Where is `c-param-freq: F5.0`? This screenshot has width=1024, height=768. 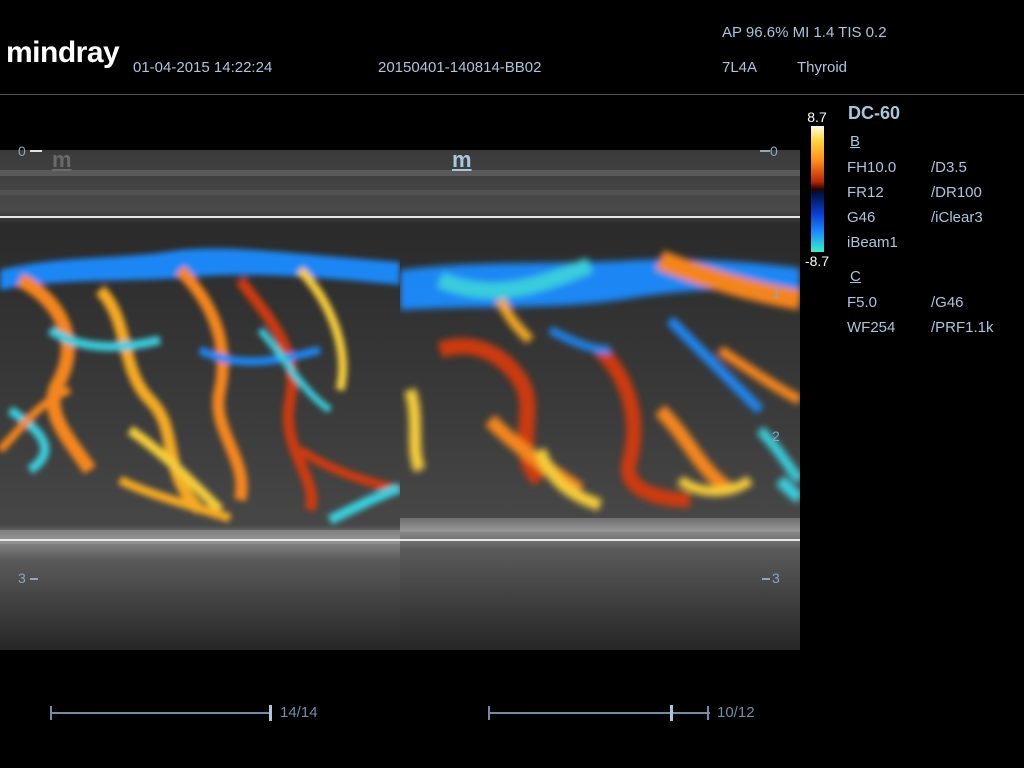
c-param-freq: F5.0 is located at coordinates (862, 302).